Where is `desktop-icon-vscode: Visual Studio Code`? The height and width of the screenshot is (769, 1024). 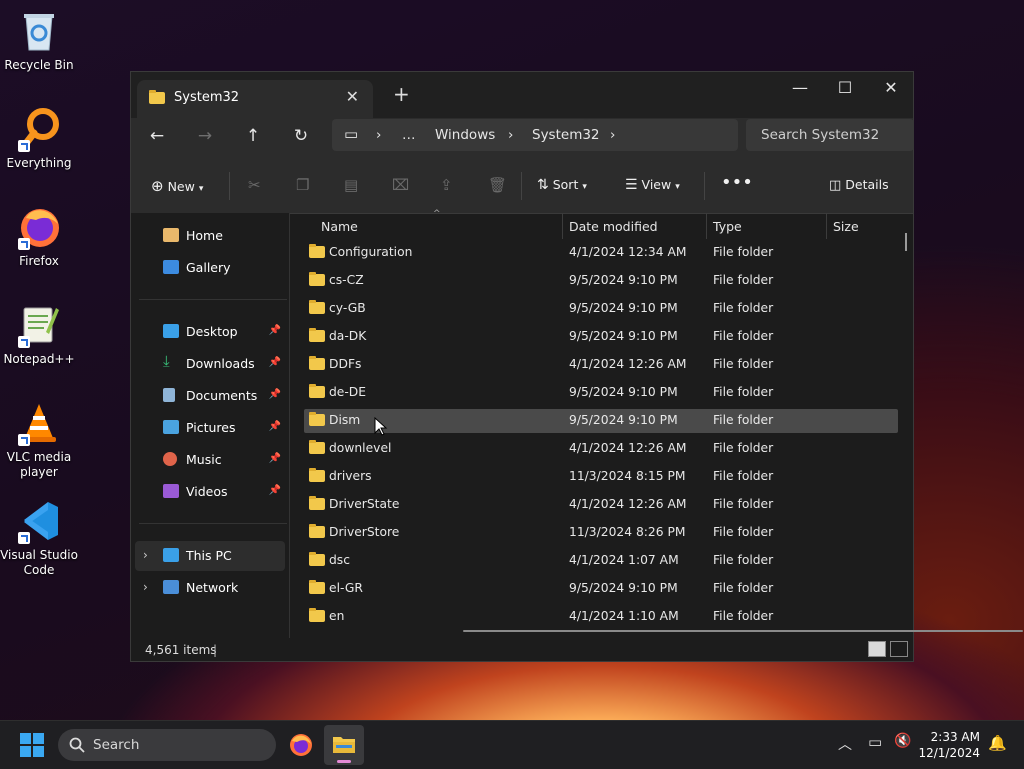
desktop-icon-vscode: Visual Studio Code is located at coordinates (39, 538).